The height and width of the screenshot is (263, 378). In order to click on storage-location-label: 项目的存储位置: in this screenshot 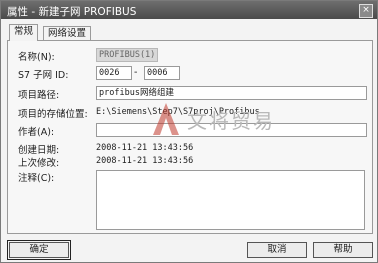, I will do `click(53, 114)`.